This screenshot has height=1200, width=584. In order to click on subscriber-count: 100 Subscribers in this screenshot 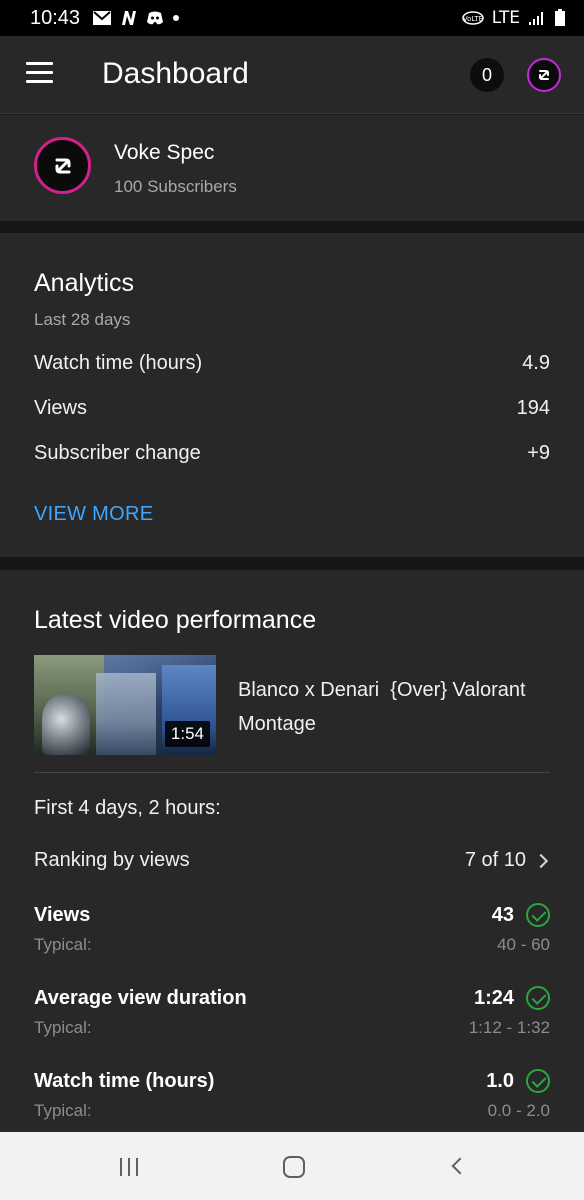, I will do `click(175, 186)`.